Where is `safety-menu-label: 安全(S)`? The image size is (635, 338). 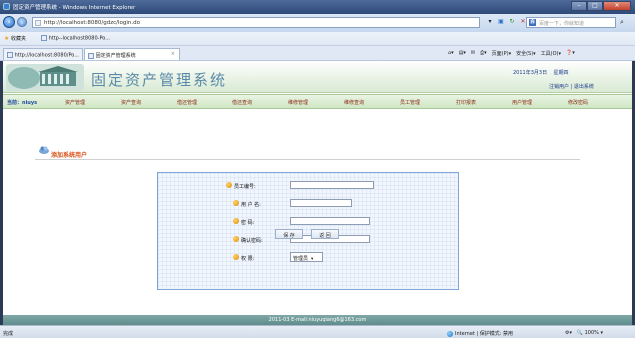
safety-menu-label: 安全(S) is located at coordinates (525, 54).